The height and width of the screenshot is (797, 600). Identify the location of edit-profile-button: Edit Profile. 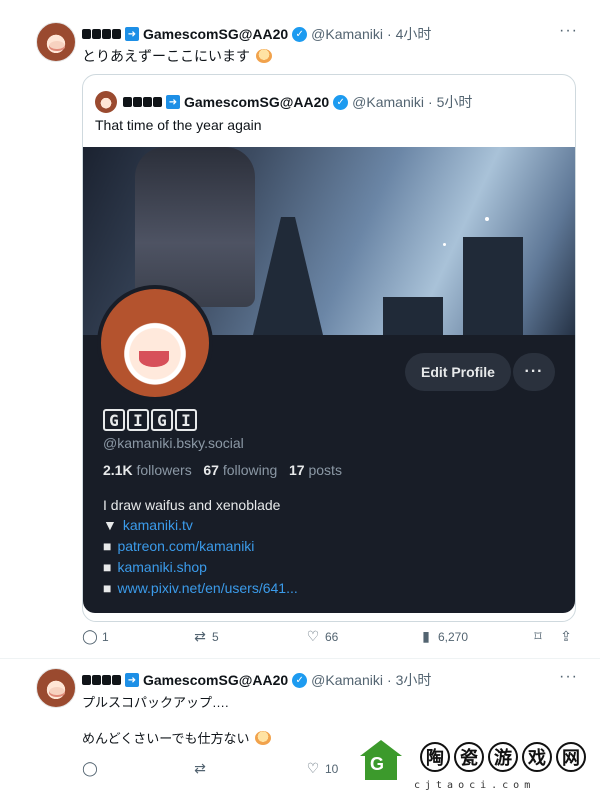
(458, 372).